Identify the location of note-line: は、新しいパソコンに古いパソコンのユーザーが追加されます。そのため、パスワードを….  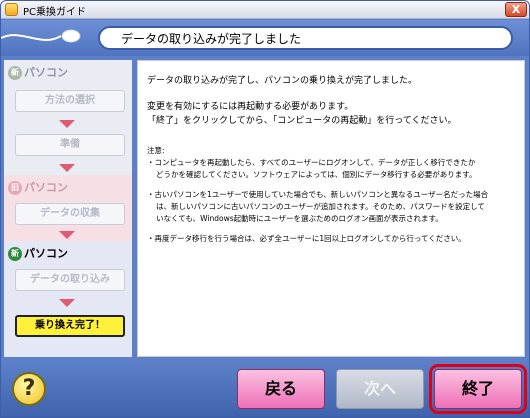
(320, 206).